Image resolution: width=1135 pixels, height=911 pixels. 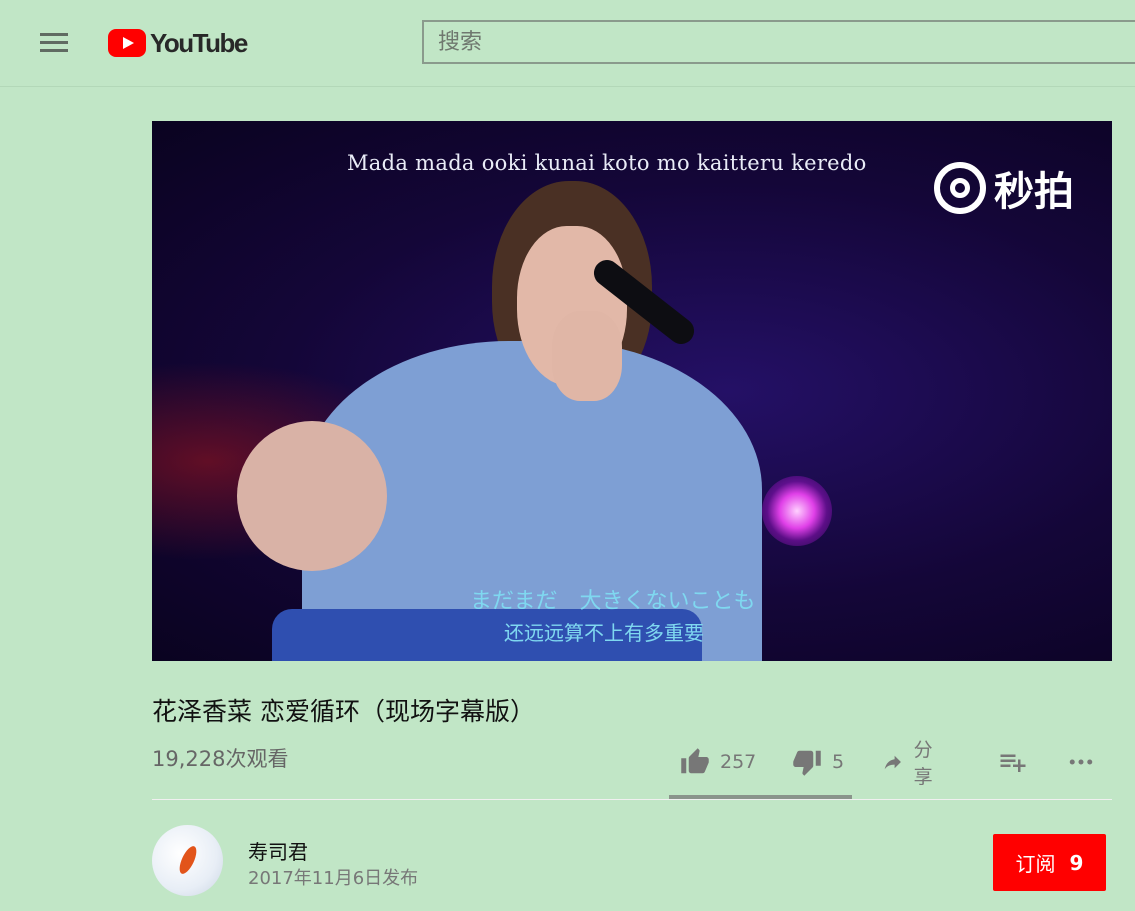 I want to click on add-to-playlist-button, so click(x=1013, y=762).